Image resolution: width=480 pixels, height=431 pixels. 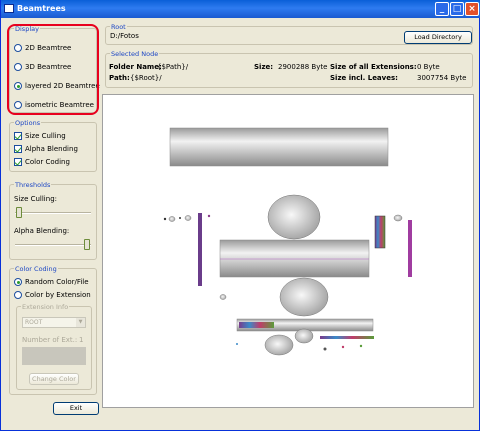 I want to click on radio-label: Random Color/File, so click(x=57, y=282).